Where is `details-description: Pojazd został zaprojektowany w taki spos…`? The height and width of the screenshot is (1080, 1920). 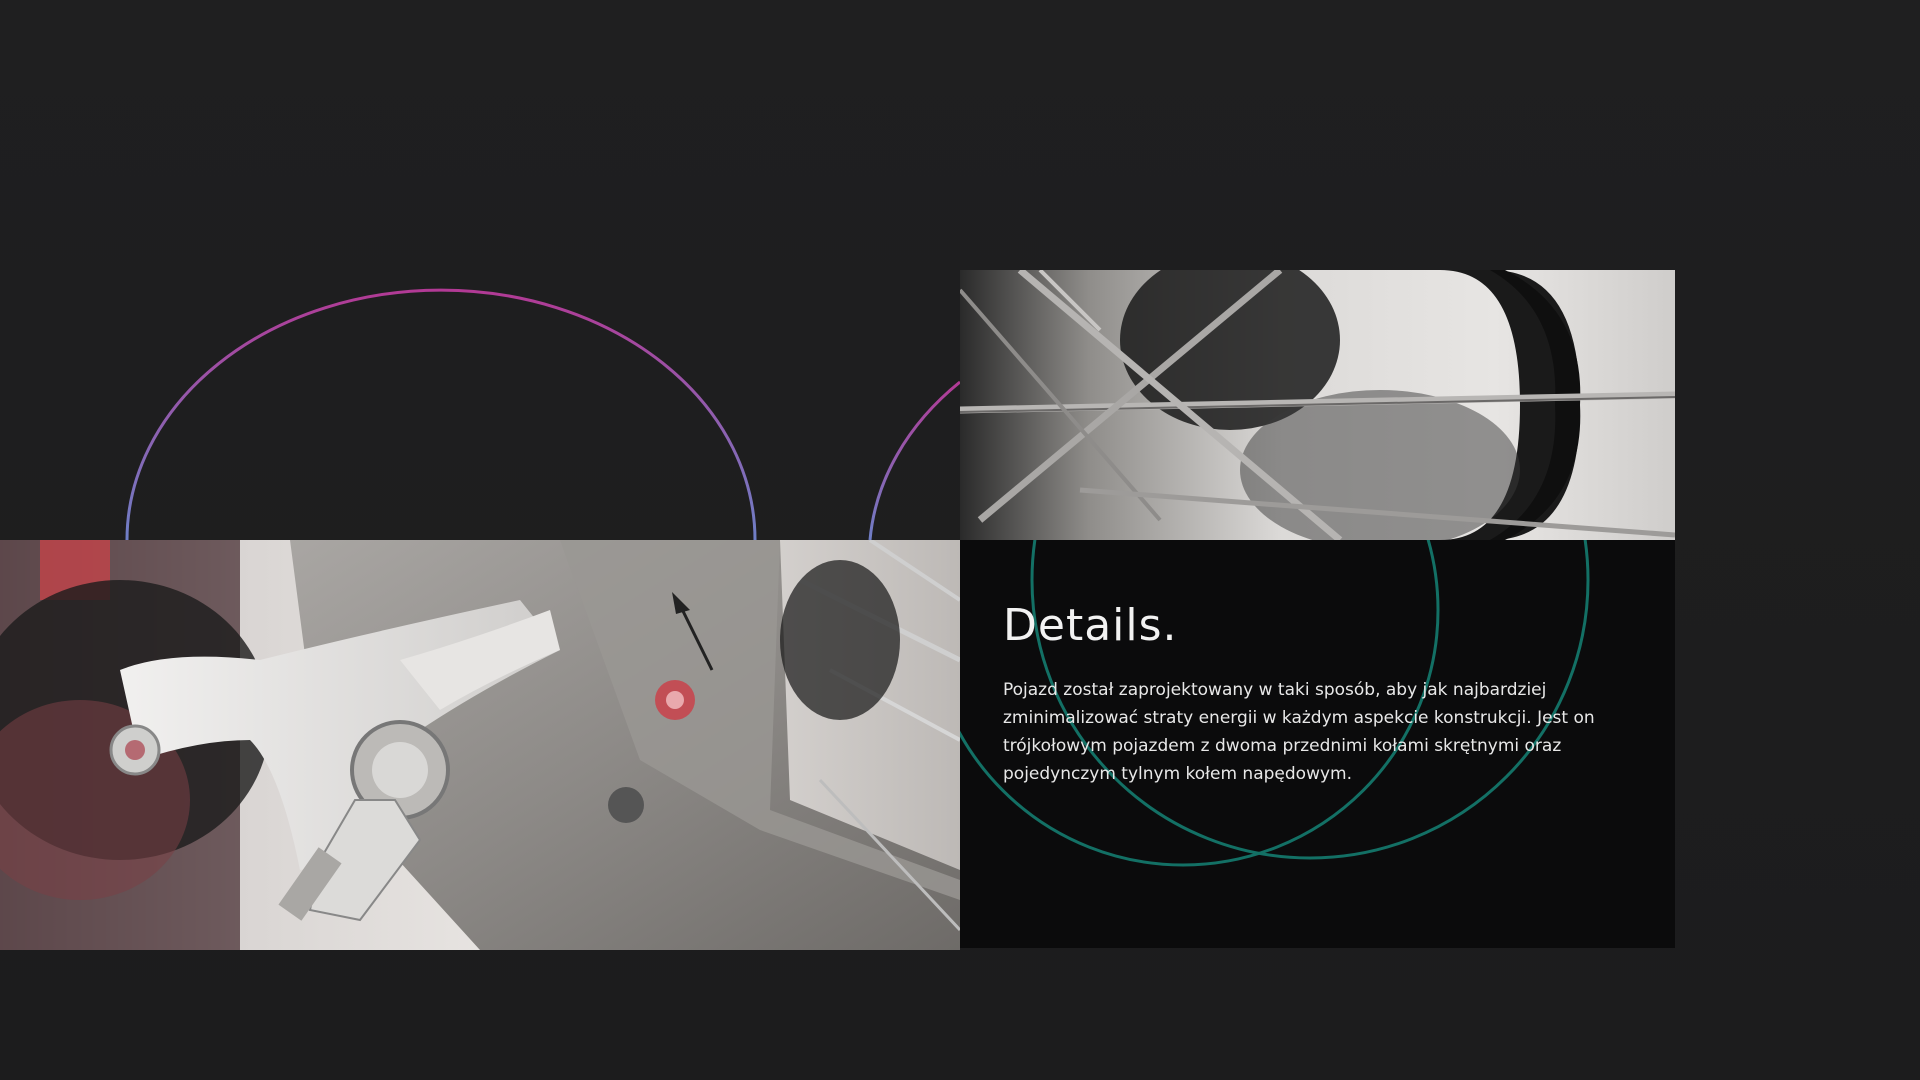
details-description: Pojazd został zaprojektowany w taki spos… is located at coordinates (1299, 732).